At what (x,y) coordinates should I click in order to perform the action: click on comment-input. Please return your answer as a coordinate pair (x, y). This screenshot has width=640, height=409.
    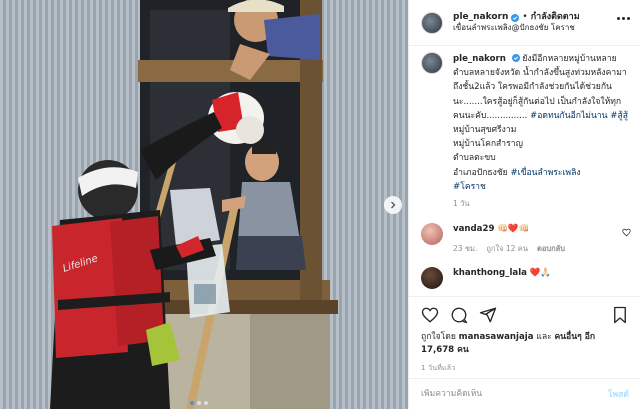
    Looking at the image, I should click on (514, 394).